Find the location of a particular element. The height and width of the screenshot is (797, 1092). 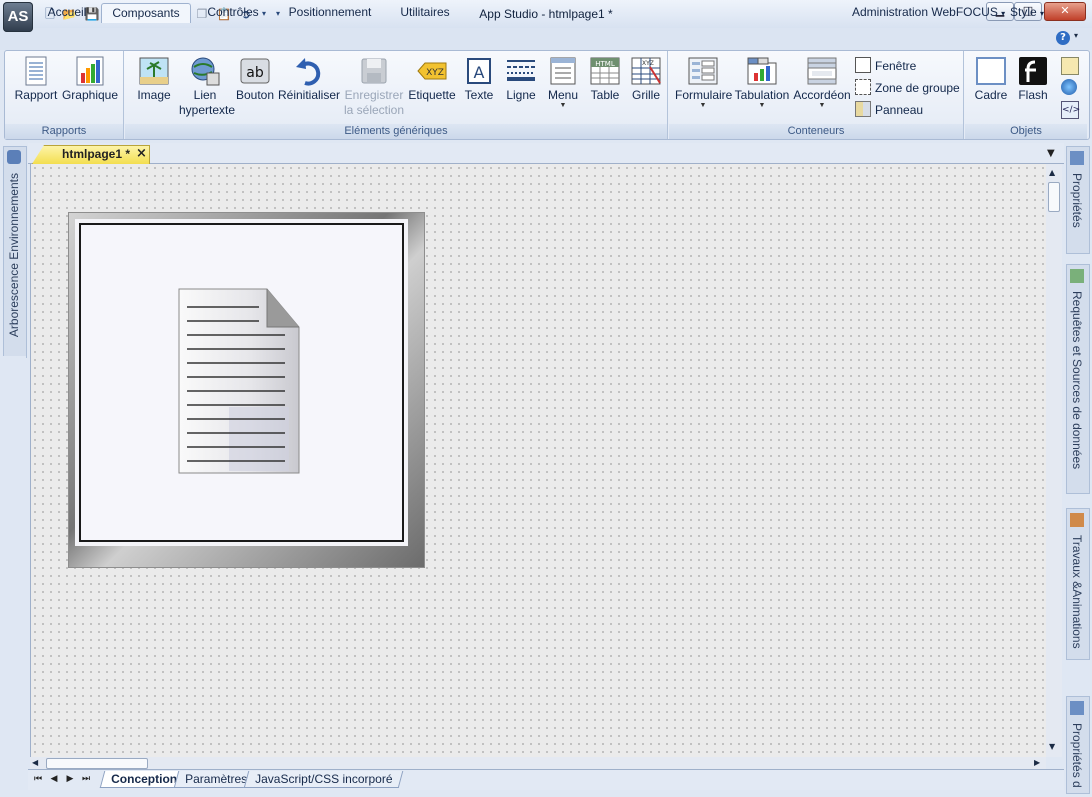

grid-icon: XYZ is located at coordinates (646, 71).